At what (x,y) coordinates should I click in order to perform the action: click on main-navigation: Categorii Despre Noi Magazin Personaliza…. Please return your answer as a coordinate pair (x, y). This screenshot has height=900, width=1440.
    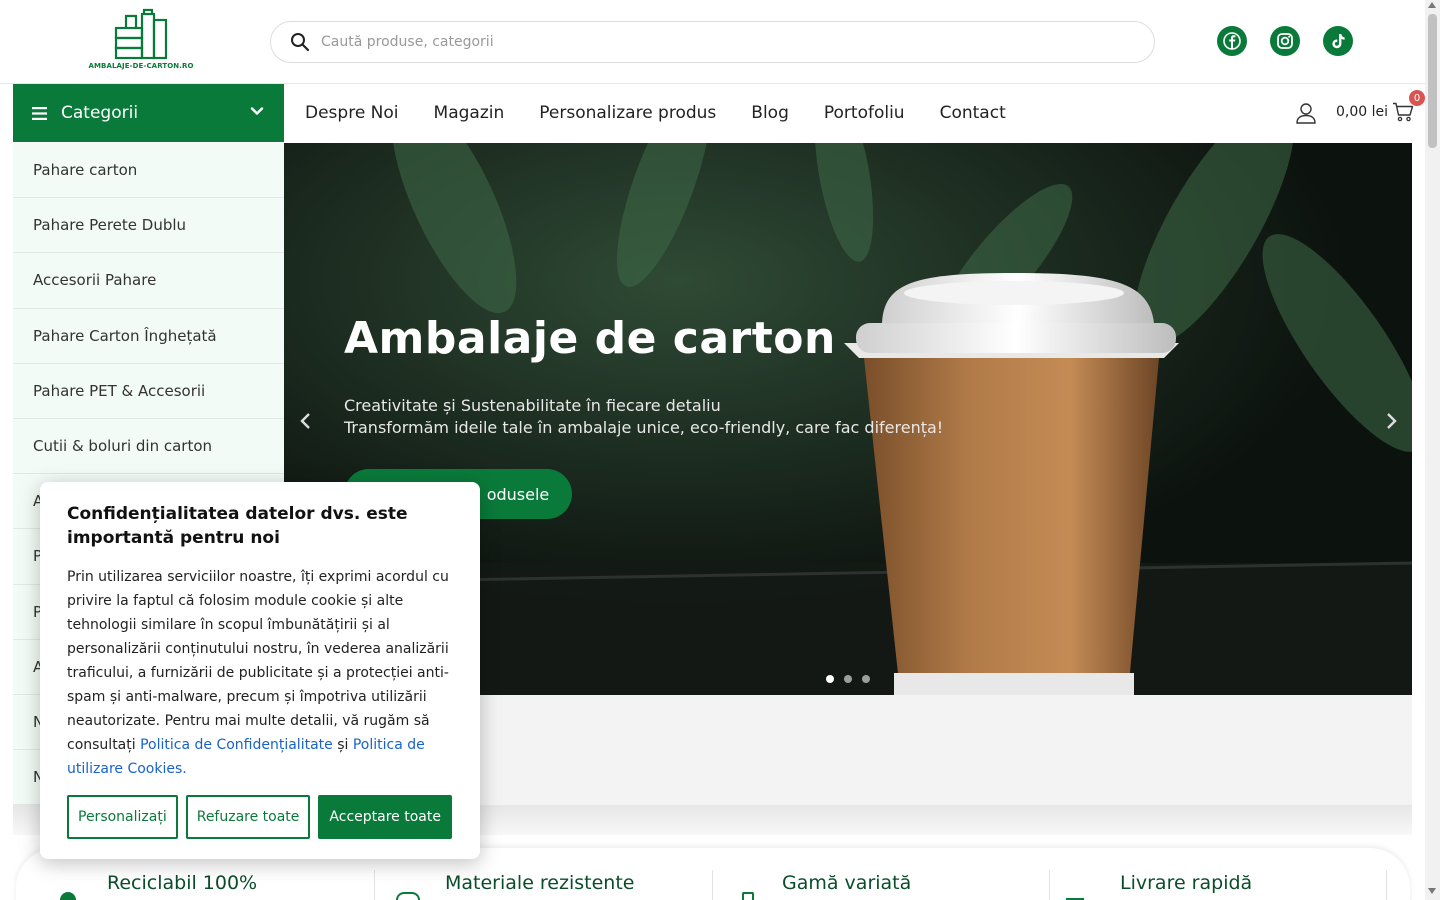
    Looking at the image, I should click on (712, 113).